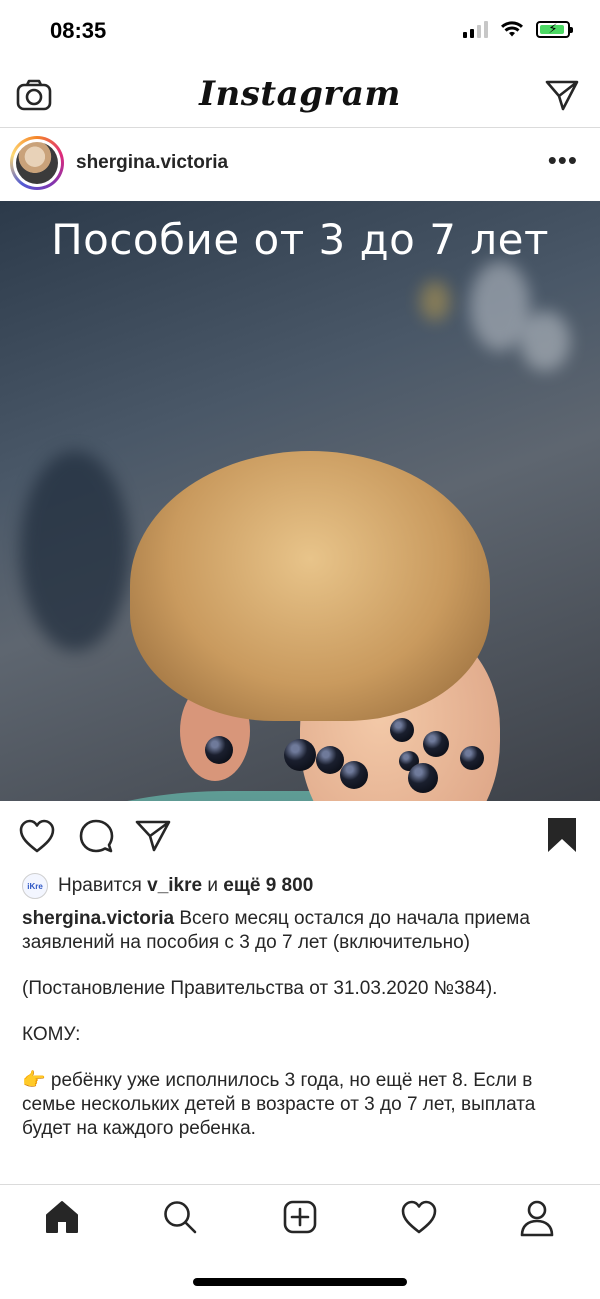  I want to click on likes-summary: iKre Нравится v_ikre и ещё 9 800, so click(167, 886).